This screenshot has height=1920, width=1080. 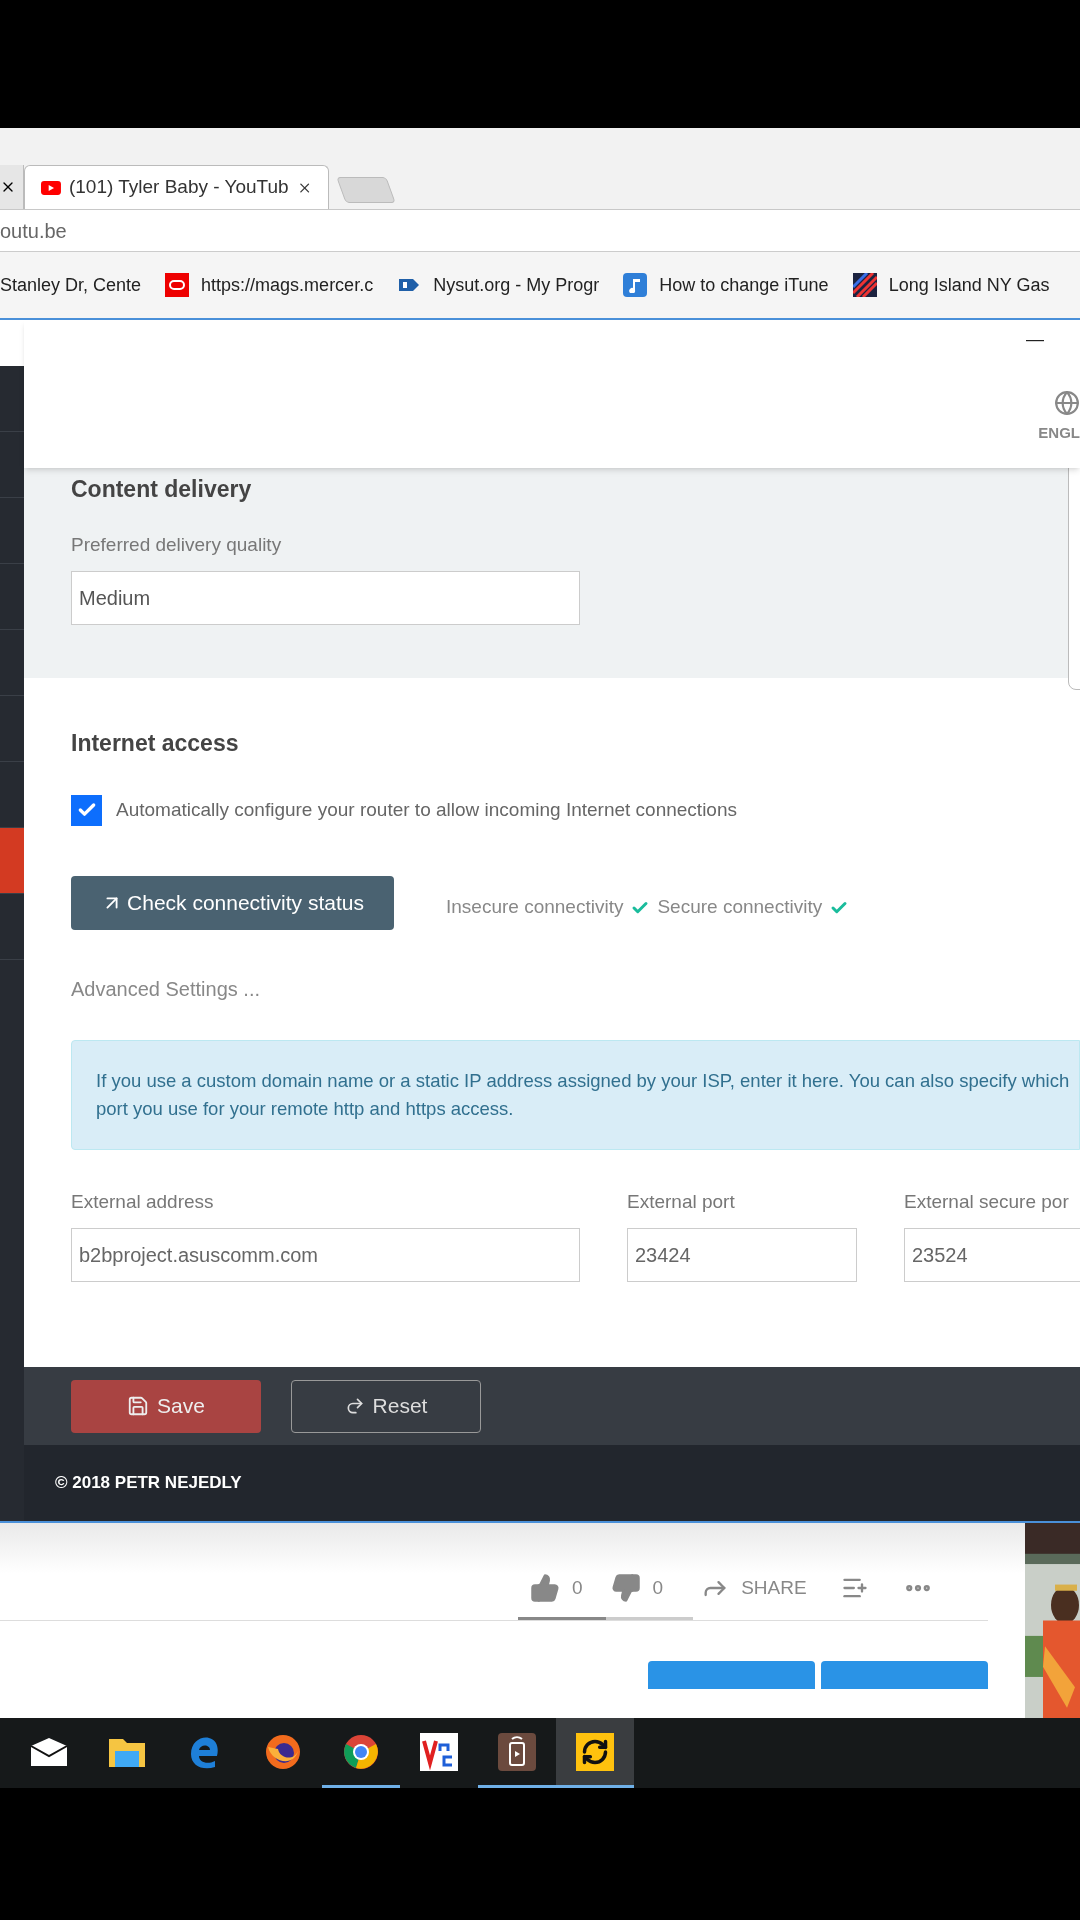 What do you see at coordinates (681, 1201) in the screenshot?
I see `field-label: External port` at bounding box center [681, 1201].